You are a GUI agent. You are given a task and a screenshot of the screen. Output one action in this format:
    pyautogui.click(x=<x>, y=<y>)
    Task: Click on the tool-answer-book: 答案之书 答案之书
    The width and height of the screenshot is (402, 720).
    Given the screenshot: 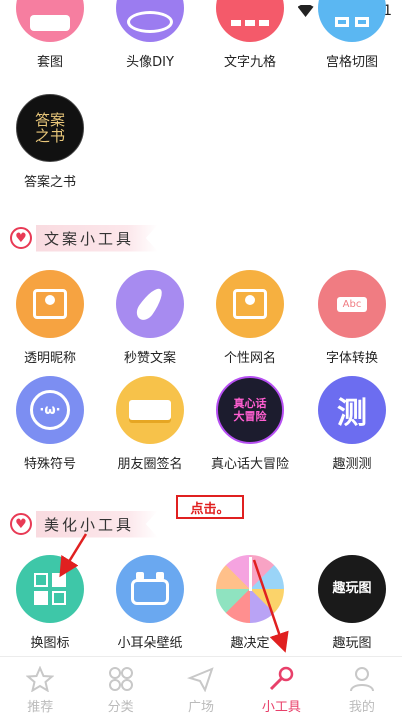 What is the action you would take?
    pyautogui.click(x=50, y=142)
    